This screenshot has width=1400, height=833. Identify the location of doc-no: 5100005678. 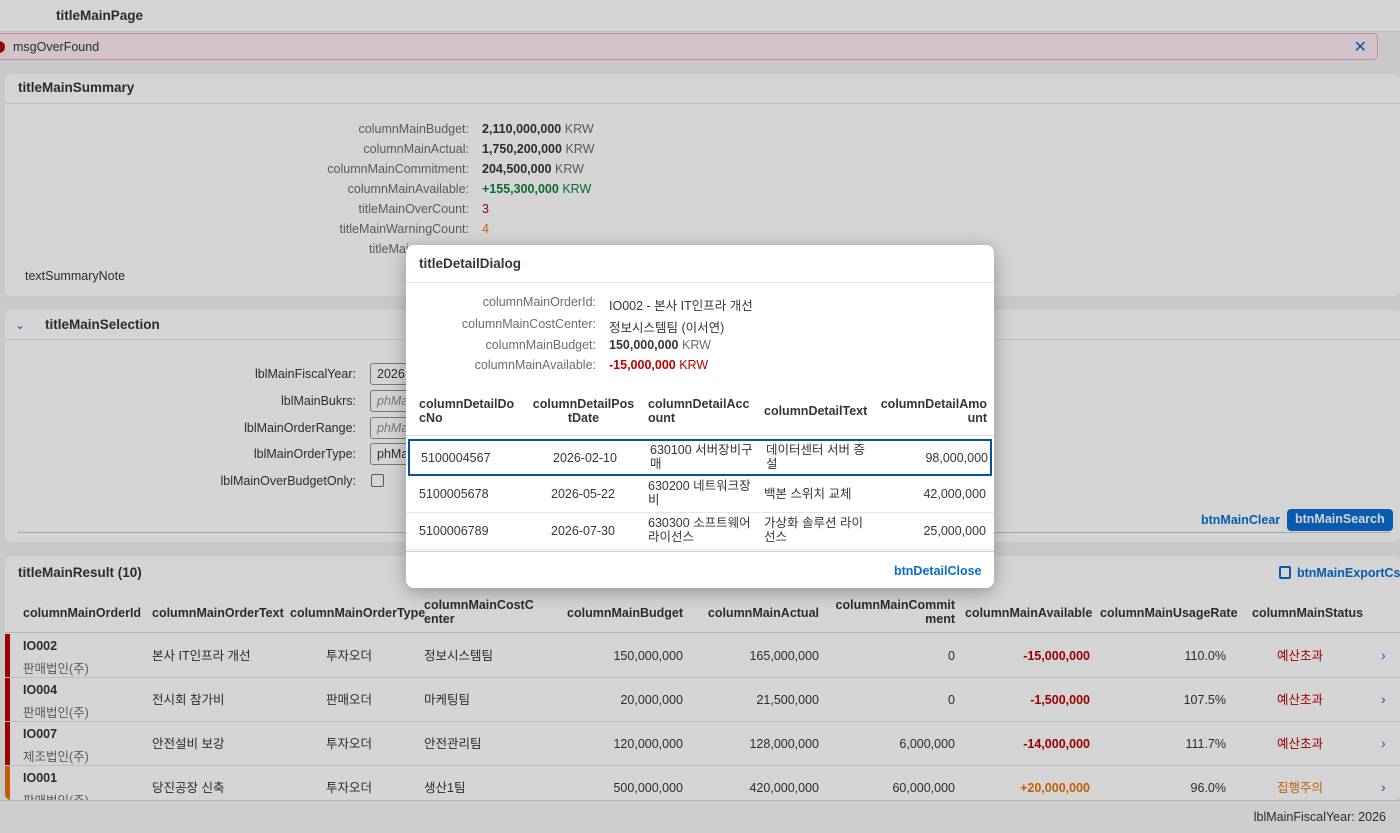
(454, 494).